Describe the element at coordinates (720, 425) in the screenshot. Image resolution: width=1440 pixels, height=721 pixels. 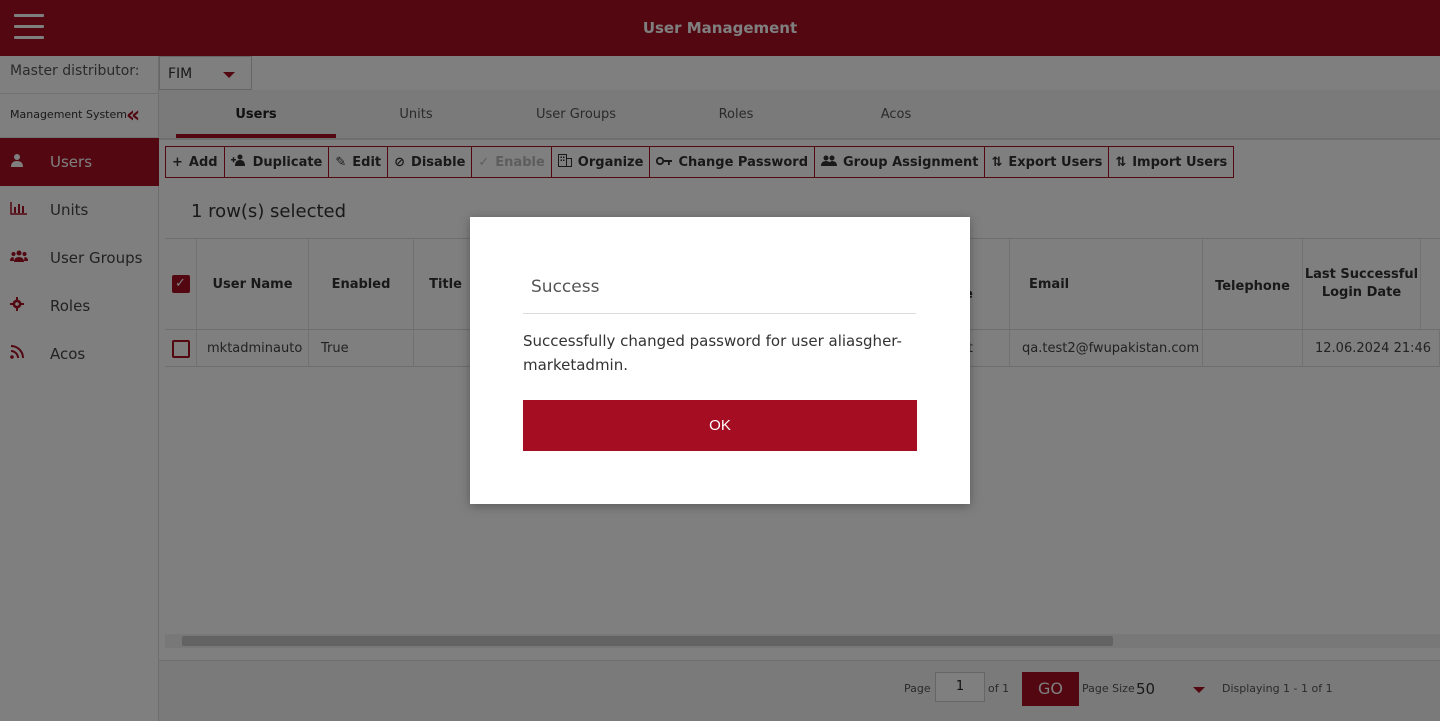
I see `ok-button: OK` at that location.